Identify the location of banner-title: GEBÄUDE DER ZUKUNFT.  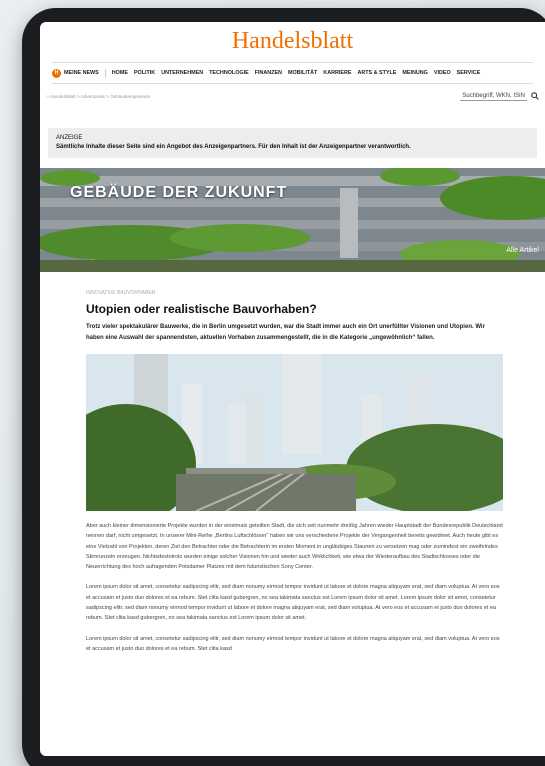
(179, 192).